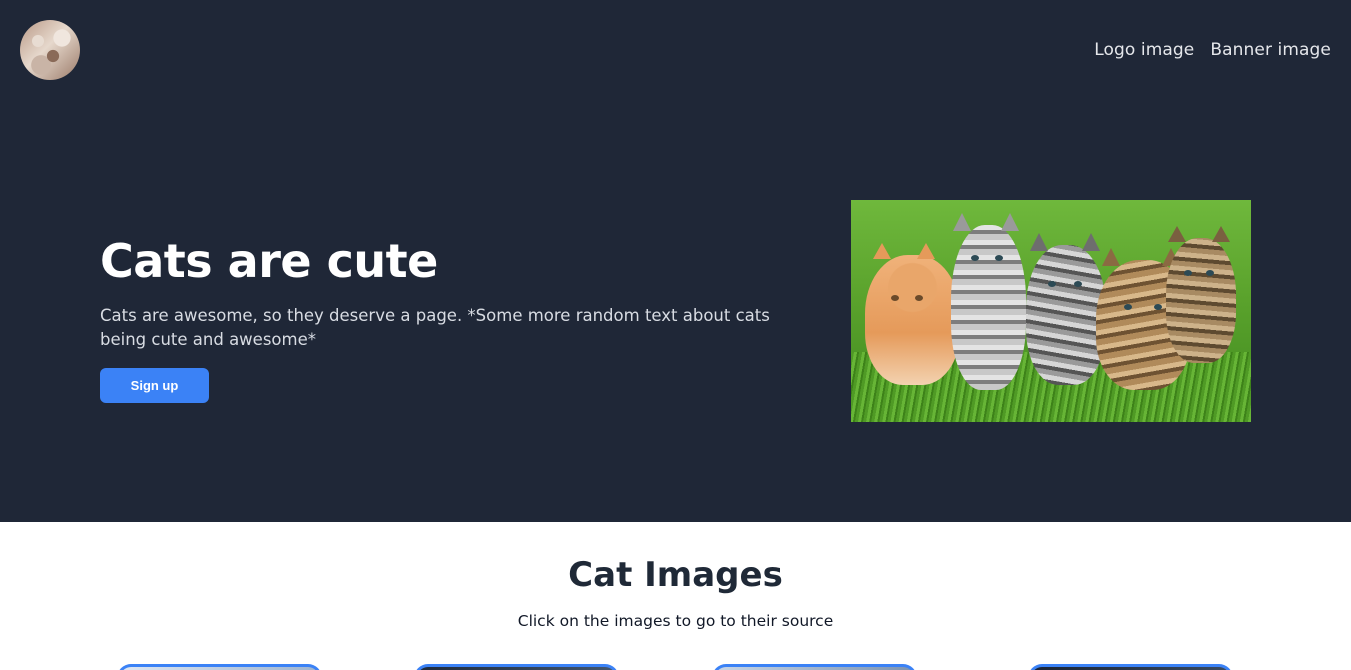 Image resolution: width=1351 pixels, height=670 pixels. What do you see at coordinates (1066, 309) in the screenshot?
I see `kitten-grey-tabby` at bounding box center [1066, 309].